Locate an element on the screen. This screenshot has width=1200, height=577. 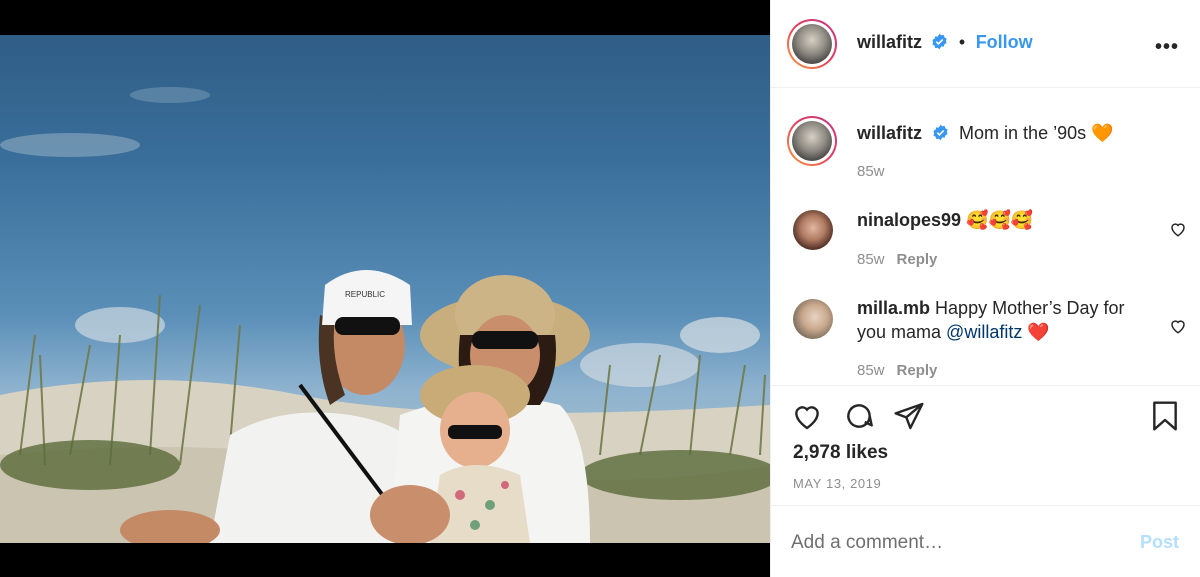
caption-text: willafitz Mom in the ’90s 🧡 is located at coordinates (1004, 134).